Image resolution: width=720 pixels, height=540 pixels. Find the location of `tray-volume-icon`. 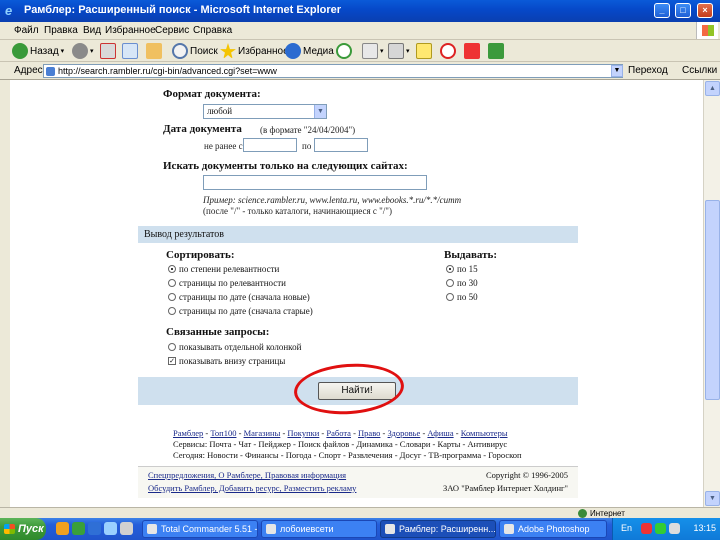

tray-volume-icon is located at coordinates (674, 528).